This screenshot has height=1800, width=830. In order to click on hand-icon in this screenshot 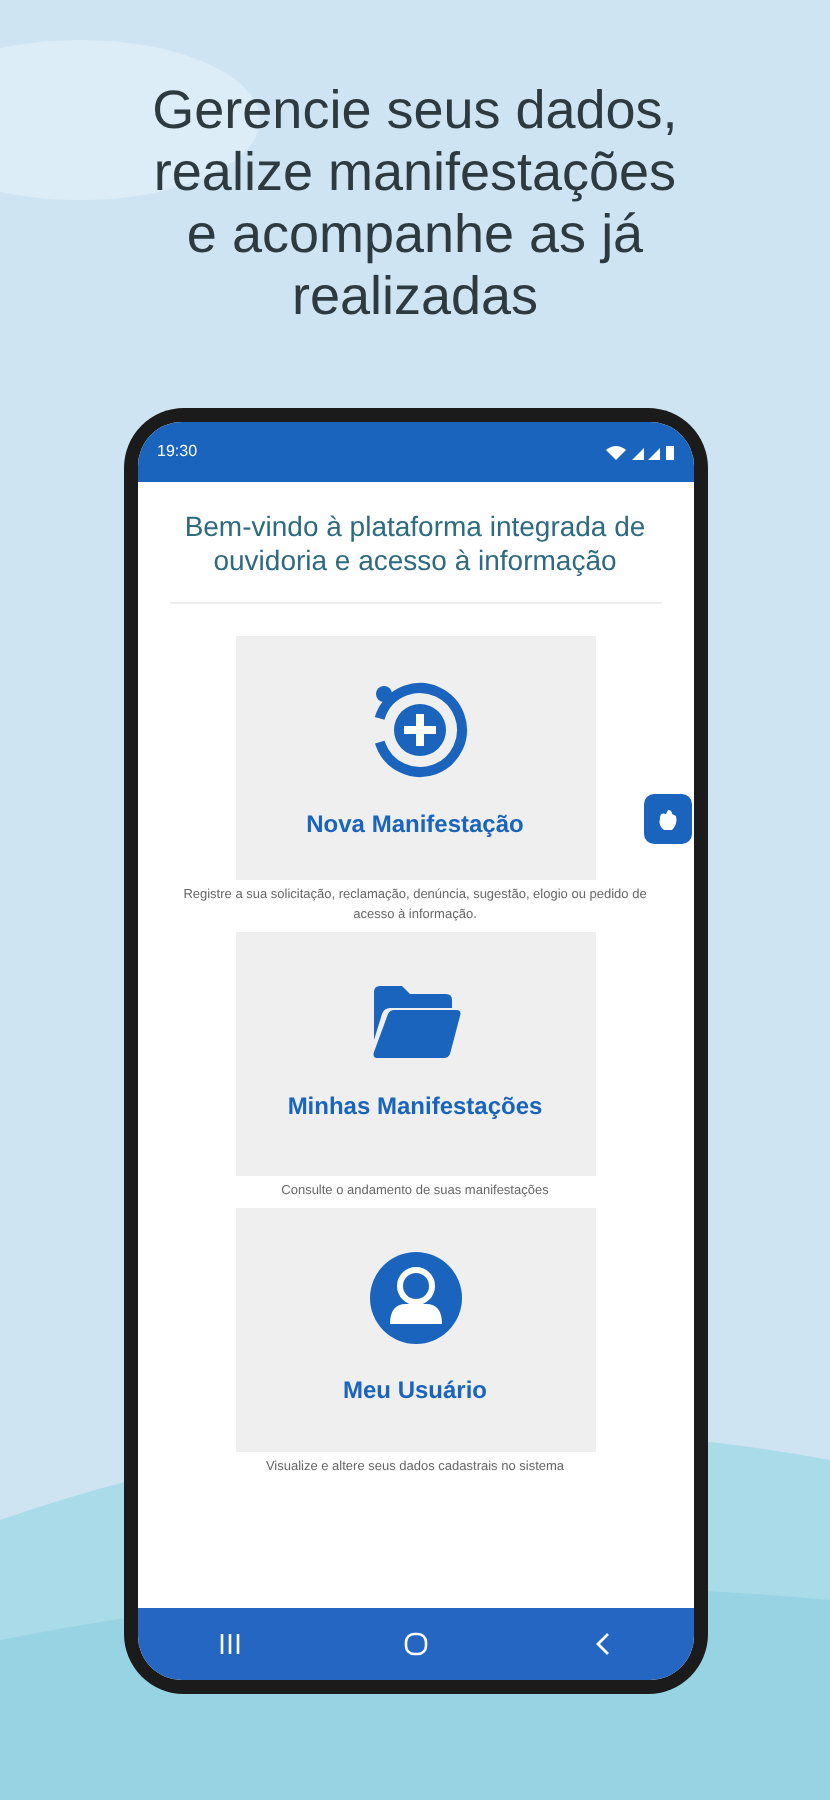, I will do `click(668, 819)`.